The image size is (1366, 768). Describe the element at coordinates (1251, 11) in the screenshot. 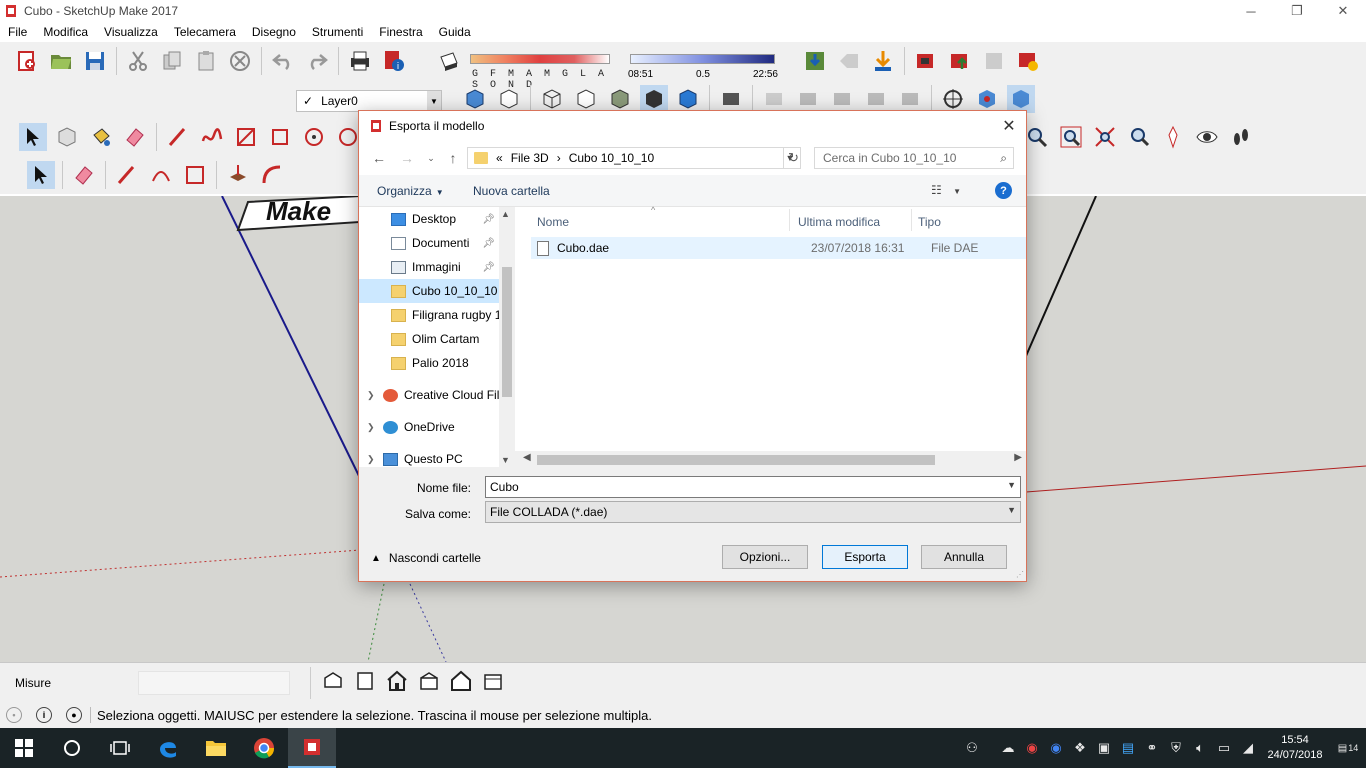

I see `minimize-button: ─` at that location.